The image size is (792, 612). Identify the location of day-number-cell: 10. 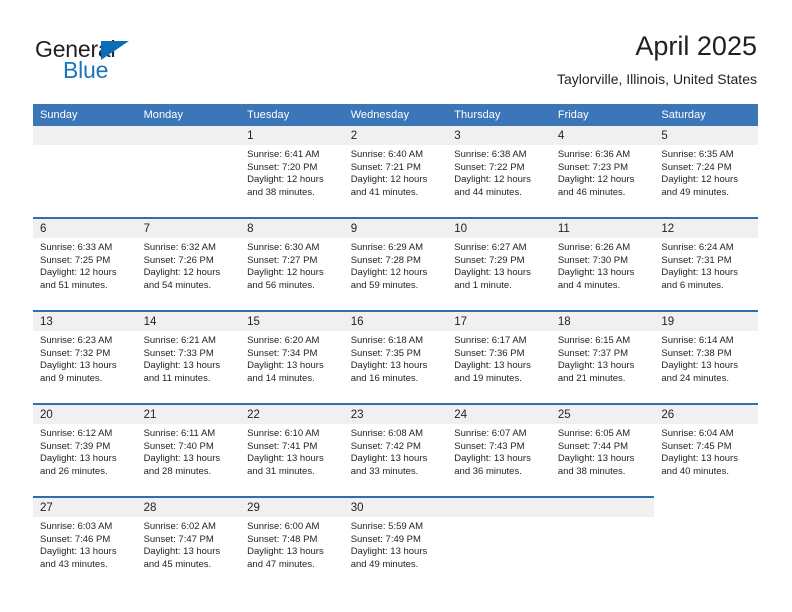
(499, 227).